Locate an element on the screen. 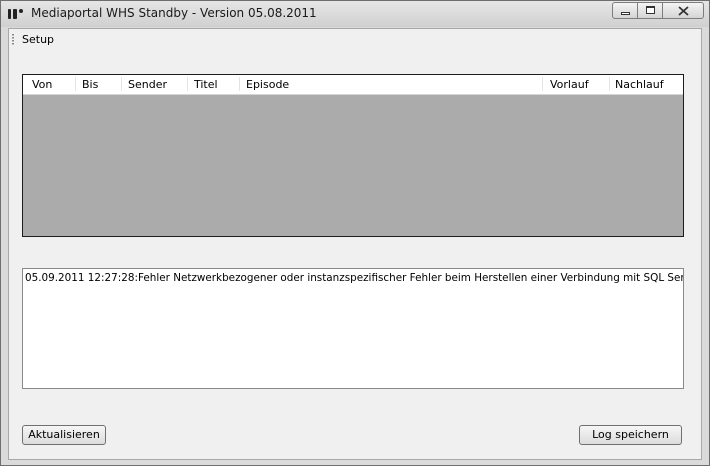 This screenshot has height=466, width=710. column-header-episode: Episode is located at coordinates (267, 84).